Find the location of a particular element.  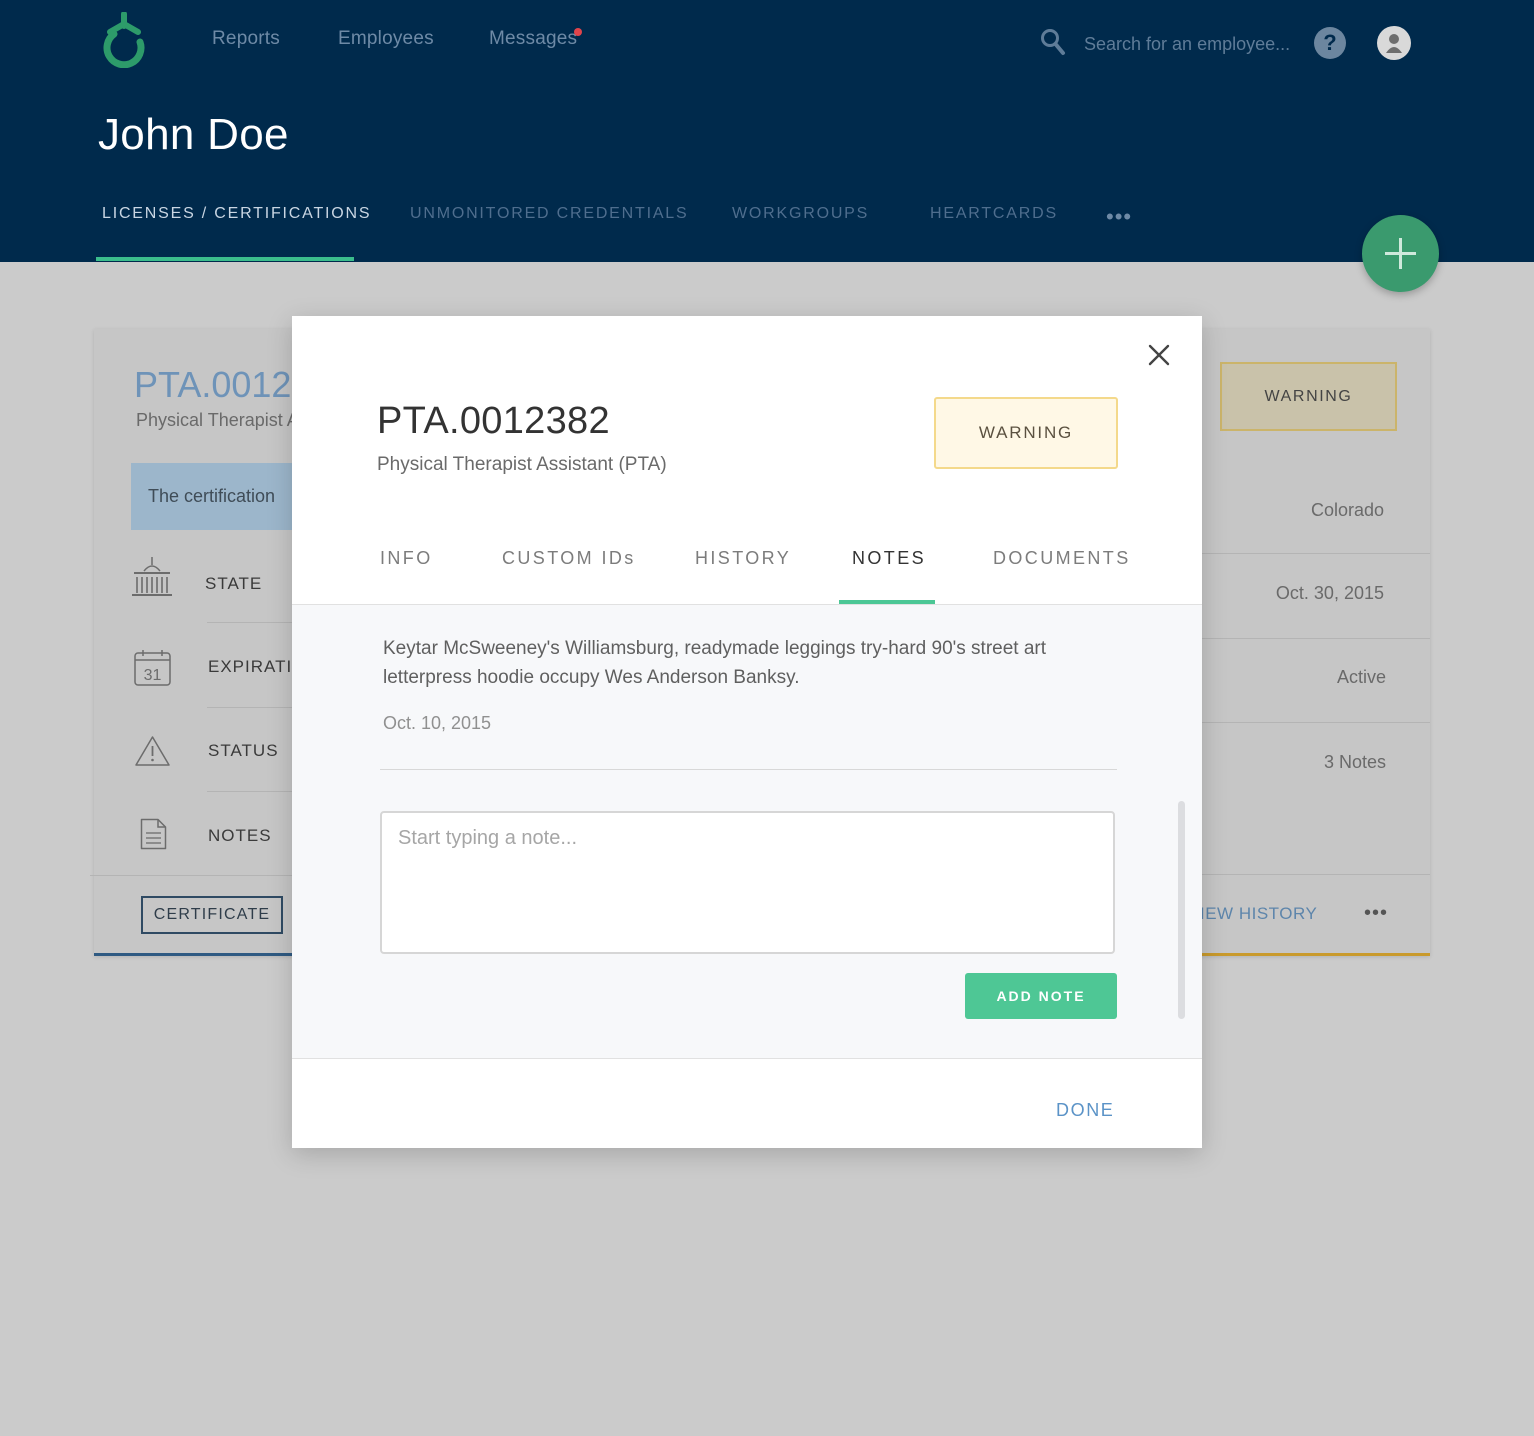

note-divider is located at coordinates (748, 769).